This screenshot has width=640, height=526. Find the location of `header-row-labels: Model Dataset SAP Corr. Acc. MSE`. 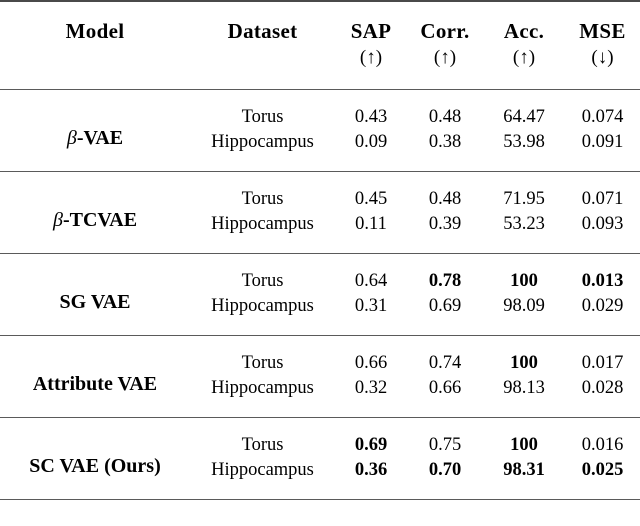

header-row-labels: Model Dataset SAP Corr. Acc. MSE is located at coordinates (320, 23).